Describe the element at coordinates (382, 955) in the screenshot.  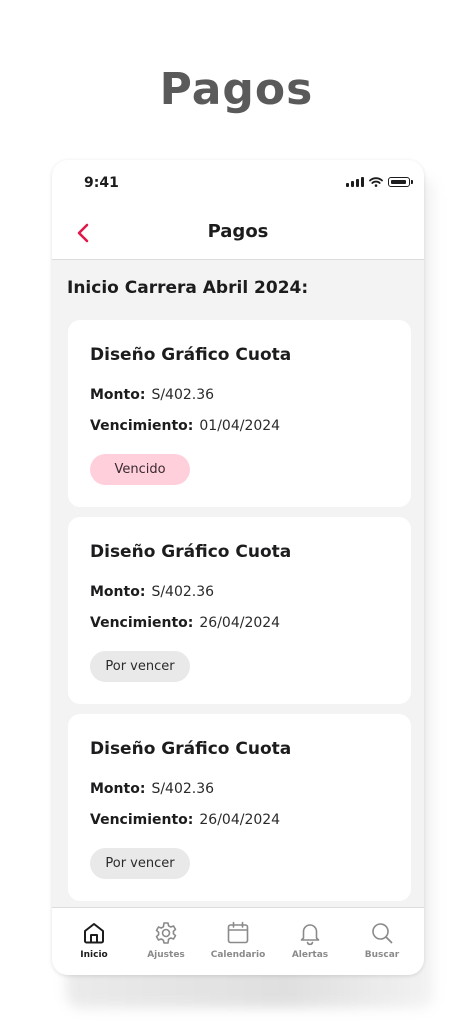
I see `tab-label: Buscar` at that location.